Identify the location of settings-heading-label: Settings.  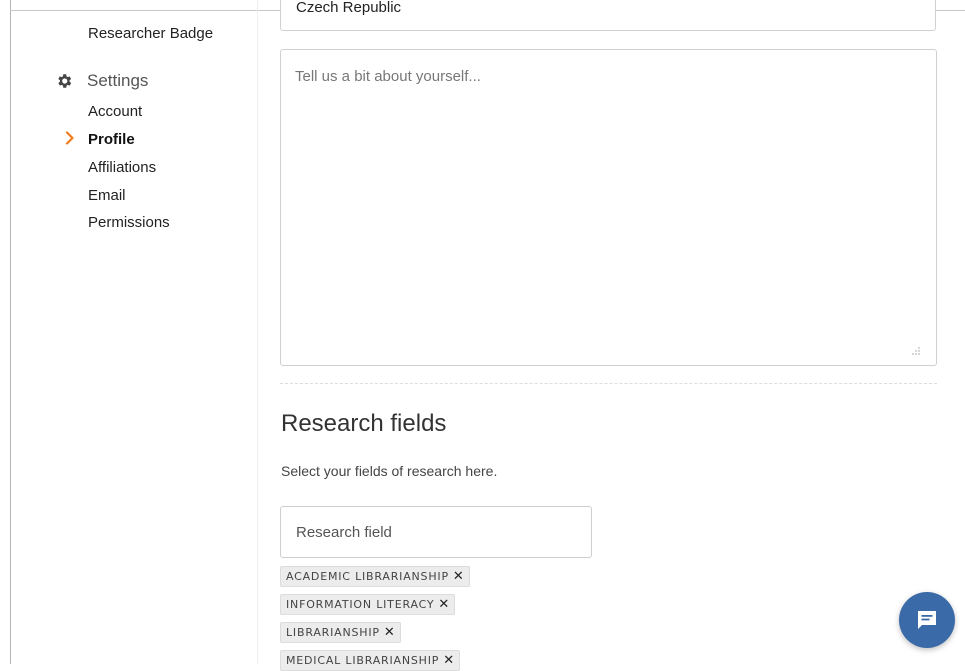
(118, 80).